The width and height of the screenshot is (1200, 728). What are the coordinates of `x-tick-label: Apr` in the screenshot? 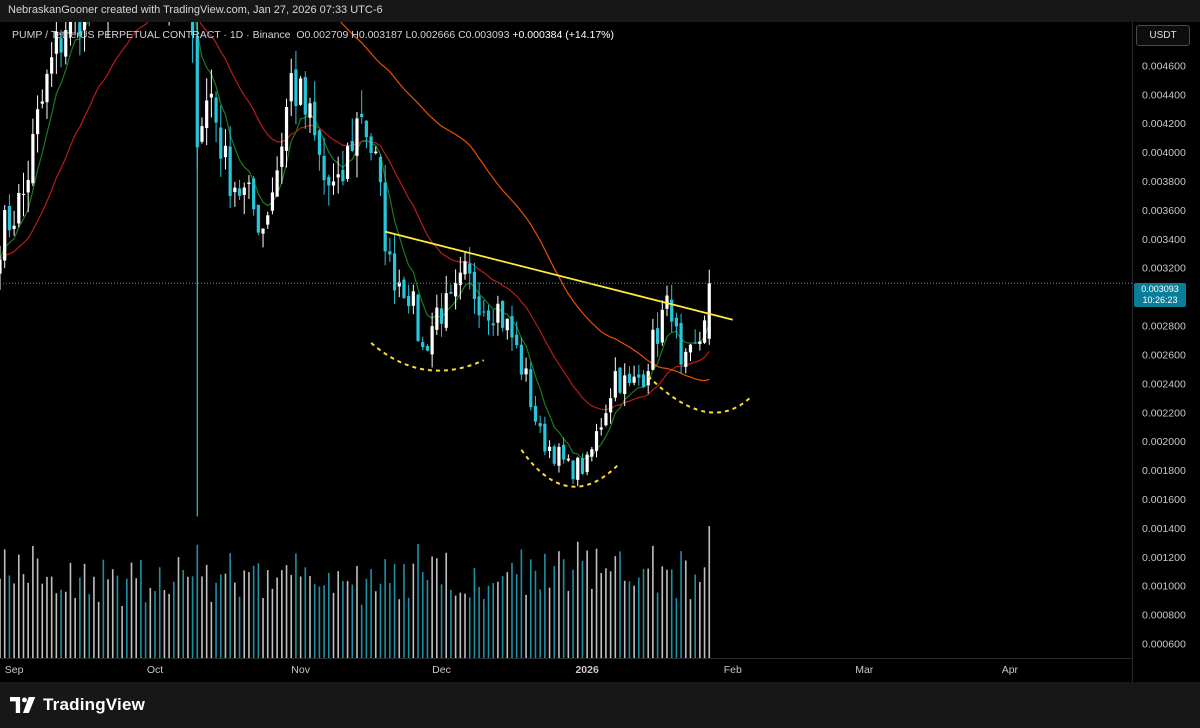 It's located at (1010, 670).